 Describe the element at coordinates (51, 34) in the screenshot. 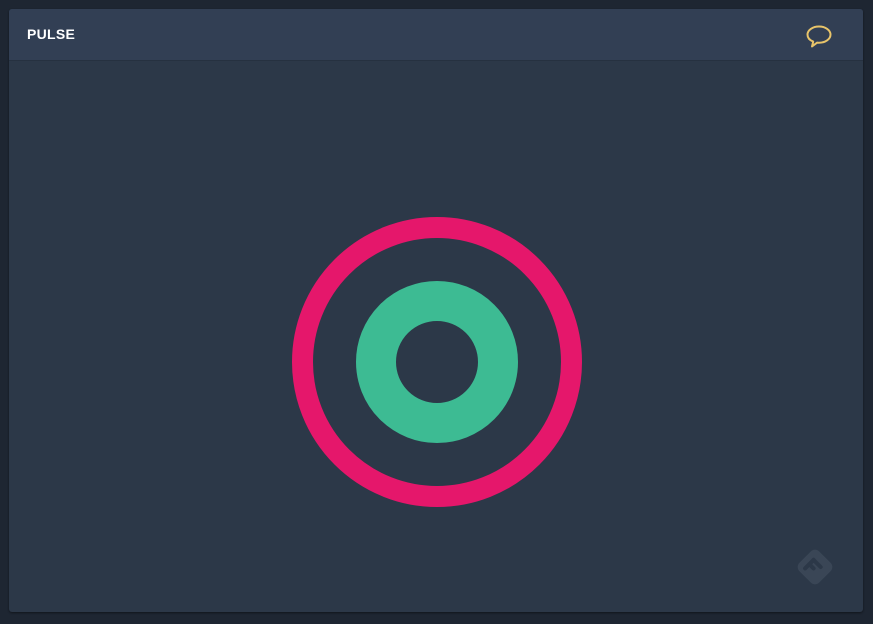

I see `app-title: PULSE` at that location.